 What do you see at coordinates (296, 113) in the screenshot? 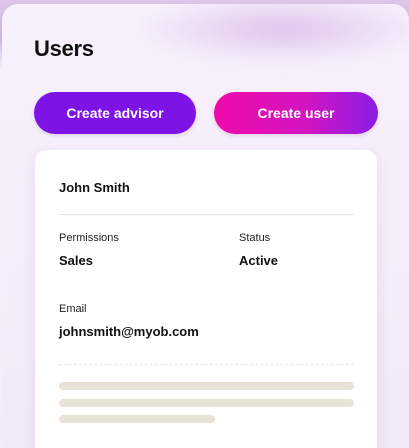
I see `create-user-button: Create user` at bounding box center [296, 113].